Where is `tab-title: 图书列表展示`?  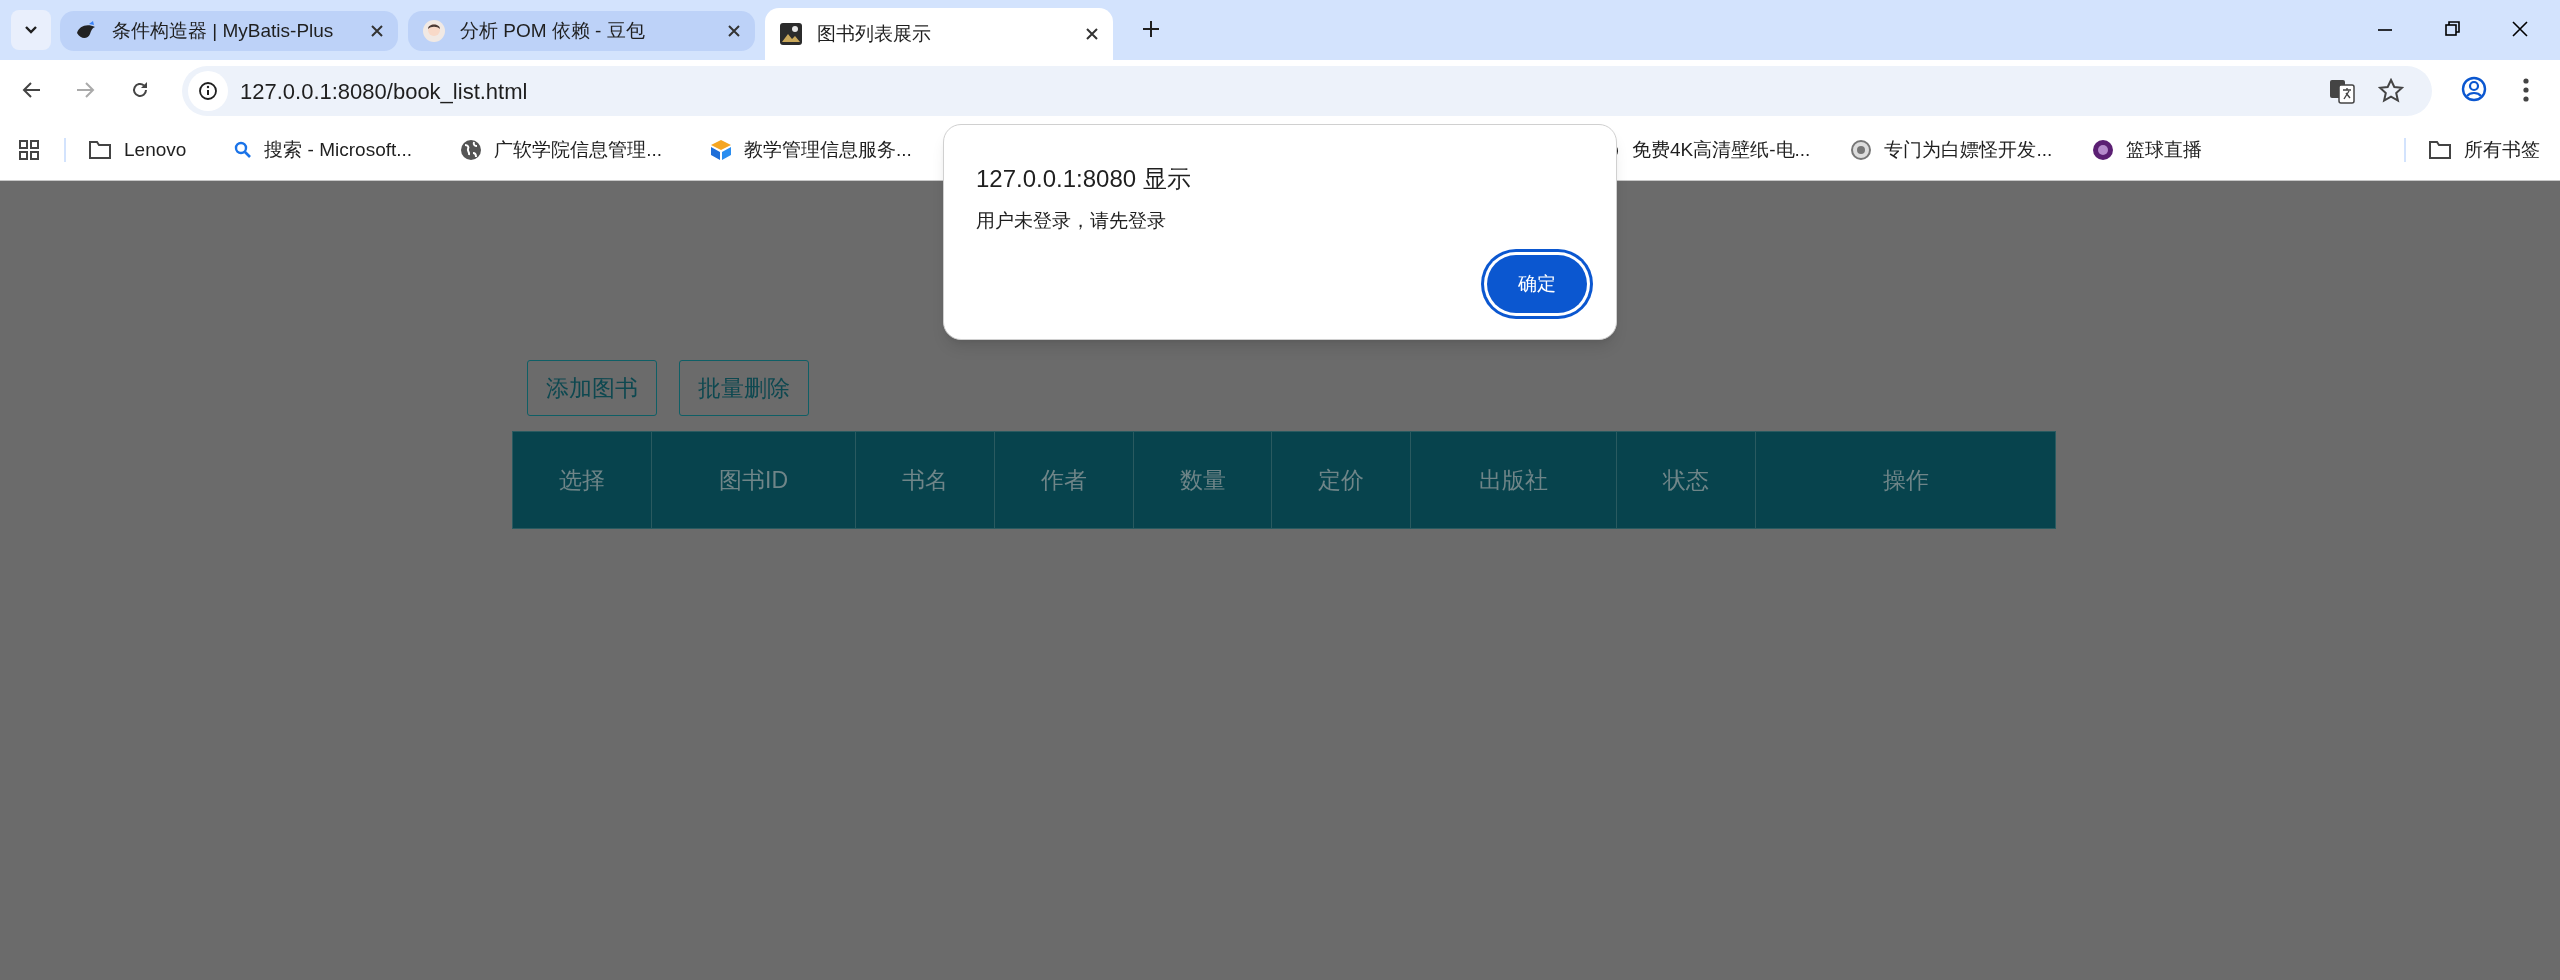
tab-title: 图书列表展示 is located at coordinates (874, 33).